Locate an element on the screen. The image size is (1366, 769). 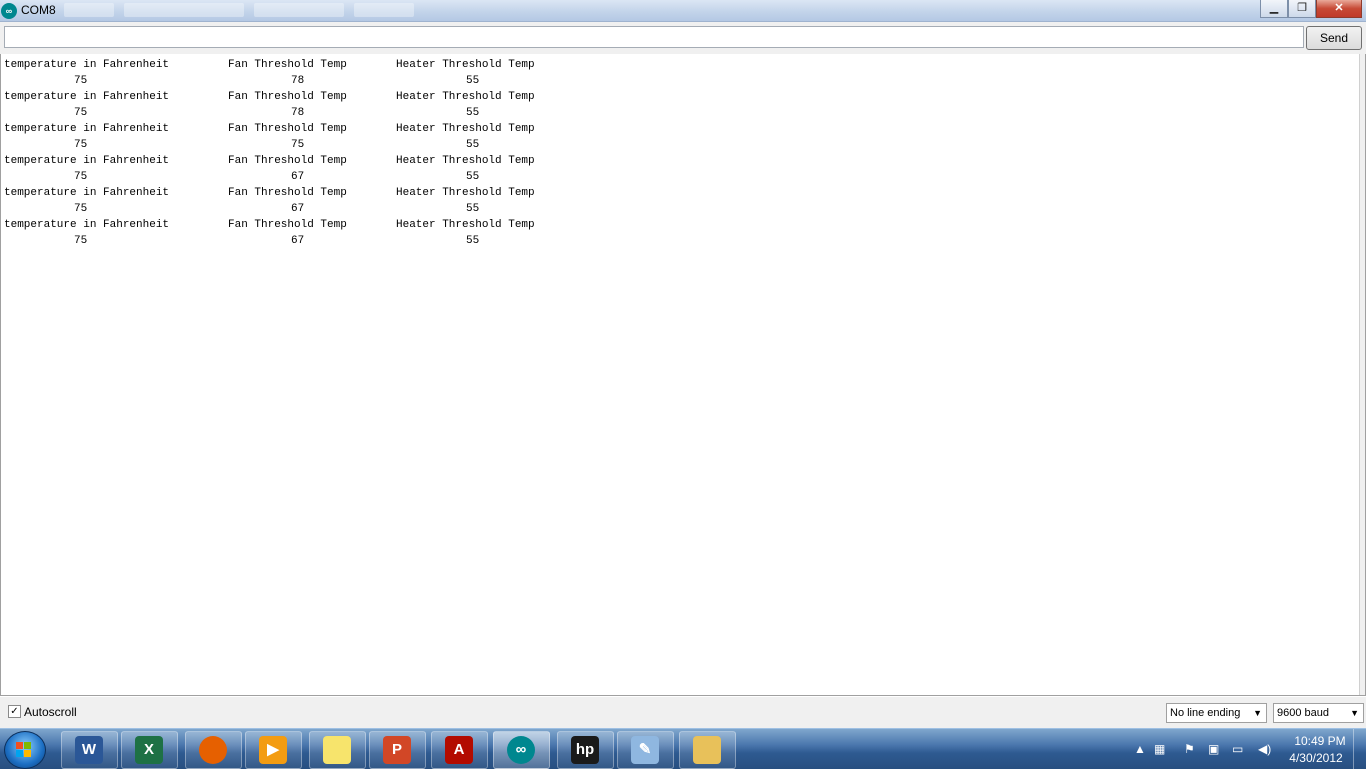
show-desktop-button is located at coordinates (1359, 749).